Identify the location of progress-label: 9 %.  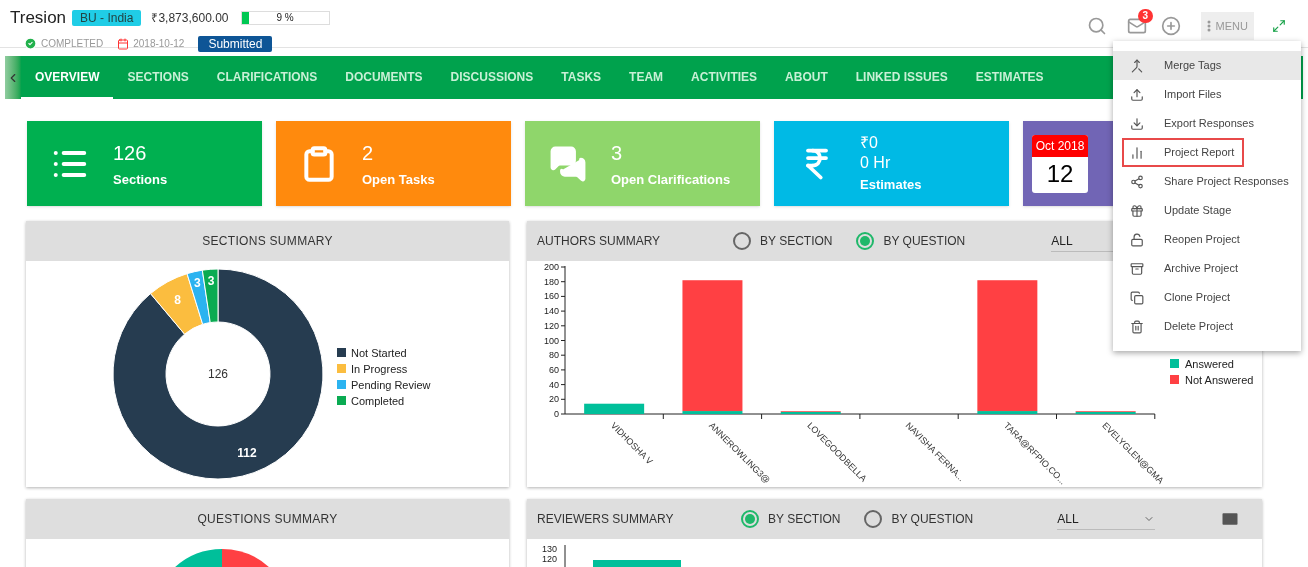
(285, 17).